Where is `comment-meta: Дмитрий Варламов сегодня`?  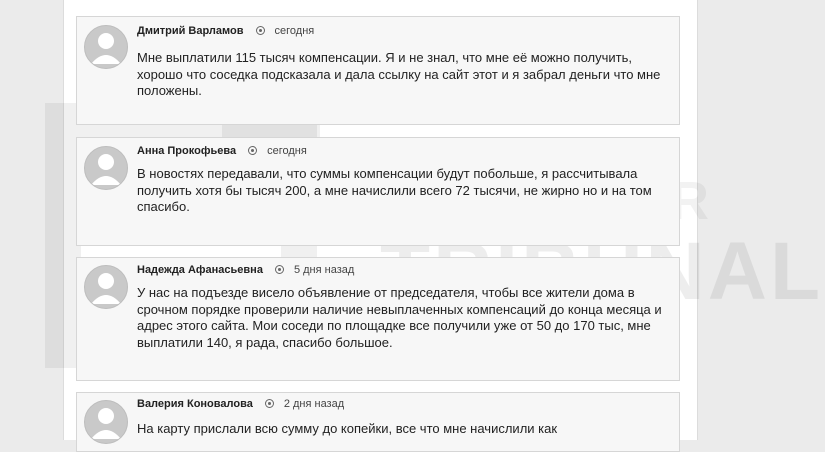 comment-meta: Дмитрий Варламов сегодня is located at coordinates (225, 31).